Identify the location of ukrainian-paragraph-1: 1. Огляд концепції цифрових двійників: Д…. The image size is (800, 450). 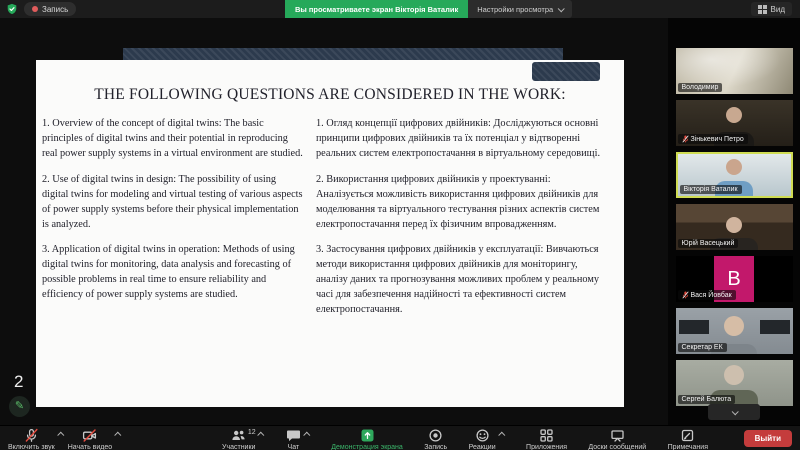
(458, 138).